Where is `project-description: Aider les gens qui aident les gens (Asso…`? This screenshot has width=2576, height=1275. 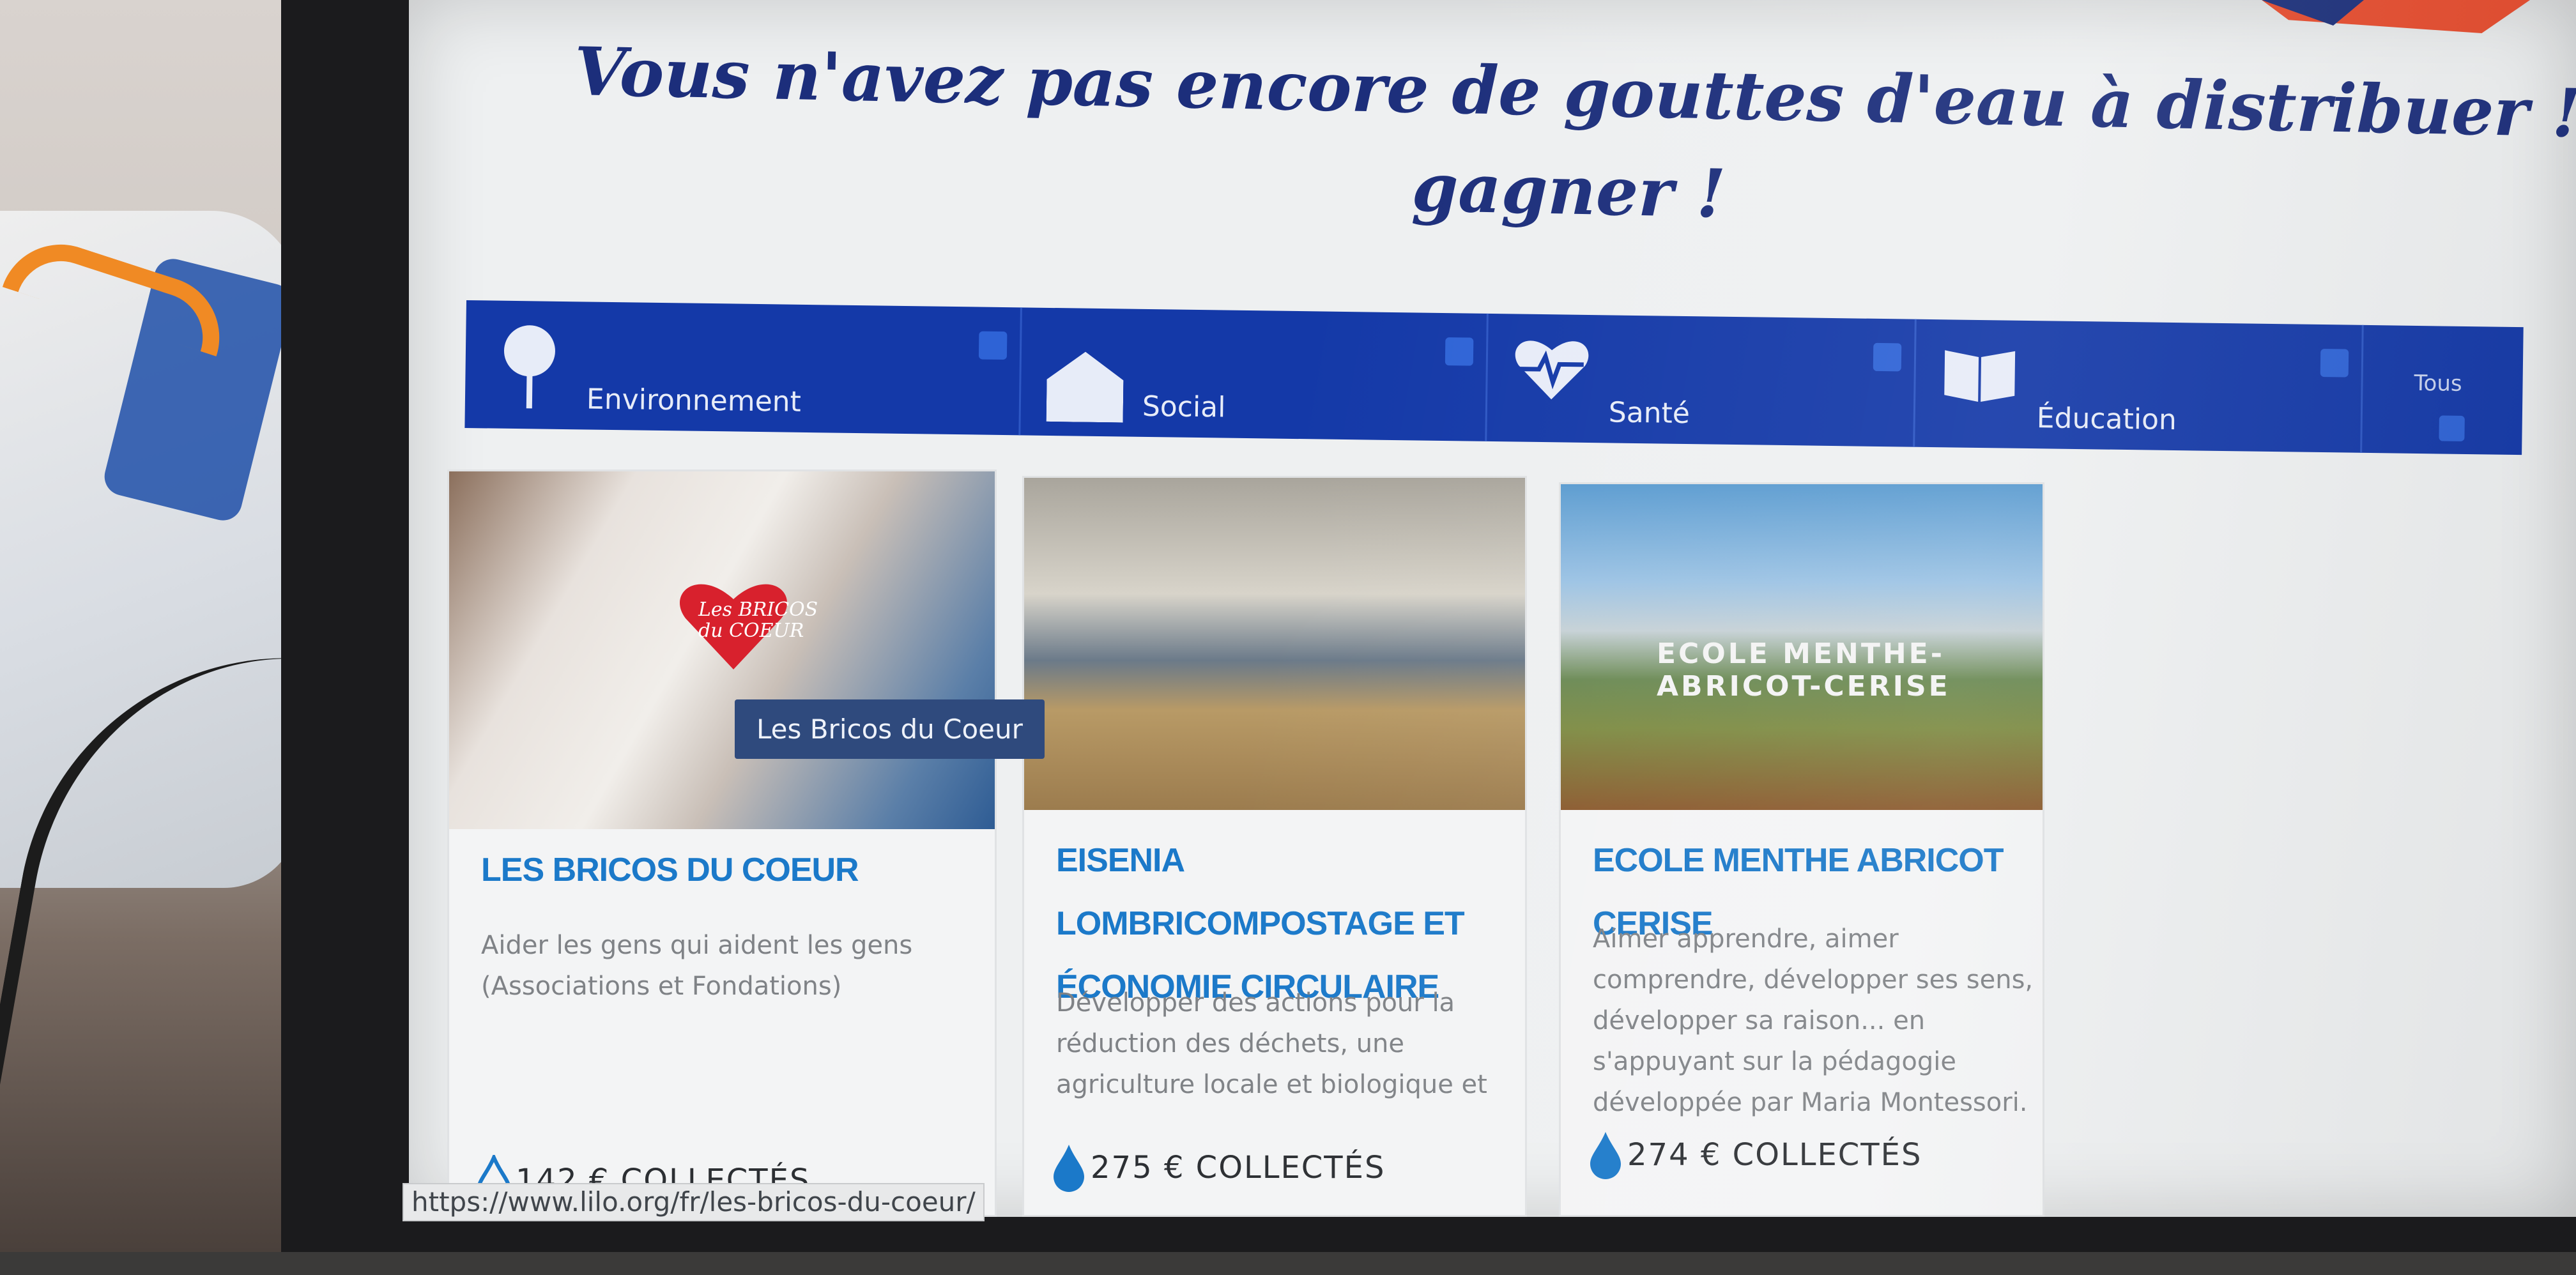
project-description: Aider les gens qui aident les gens (Asso… is located at coordinates (697, 966).